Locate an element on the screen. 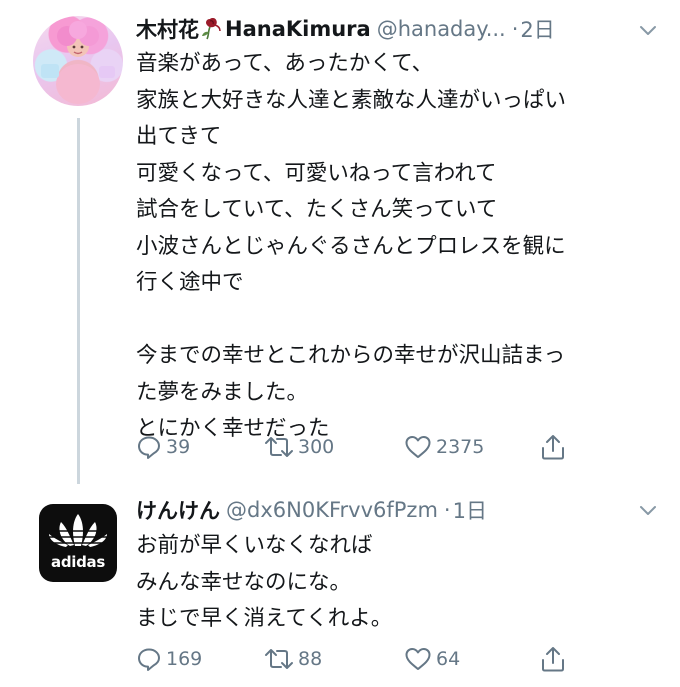 The width and height of the screenshot is (680, 687). reply-count: 169 is located at coordinates (184, 659).